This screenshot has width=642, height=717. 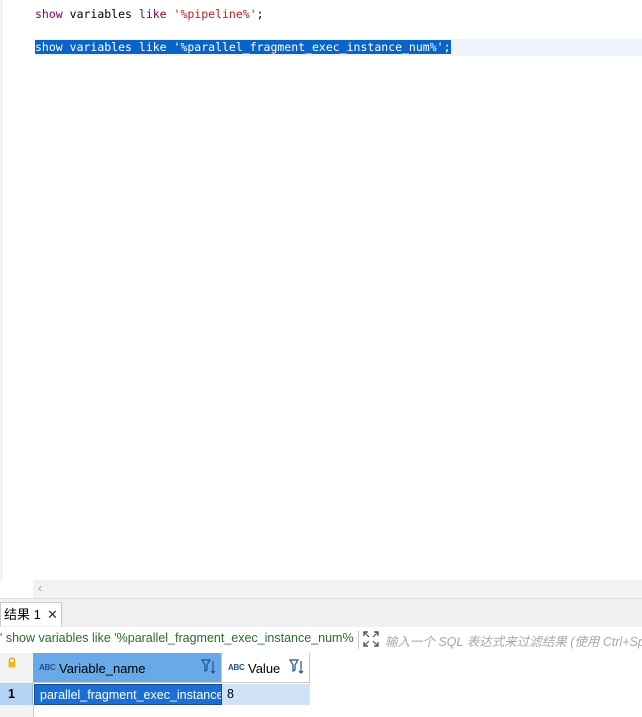 I want to click on editor-gutter, so click(x=1, y=290).